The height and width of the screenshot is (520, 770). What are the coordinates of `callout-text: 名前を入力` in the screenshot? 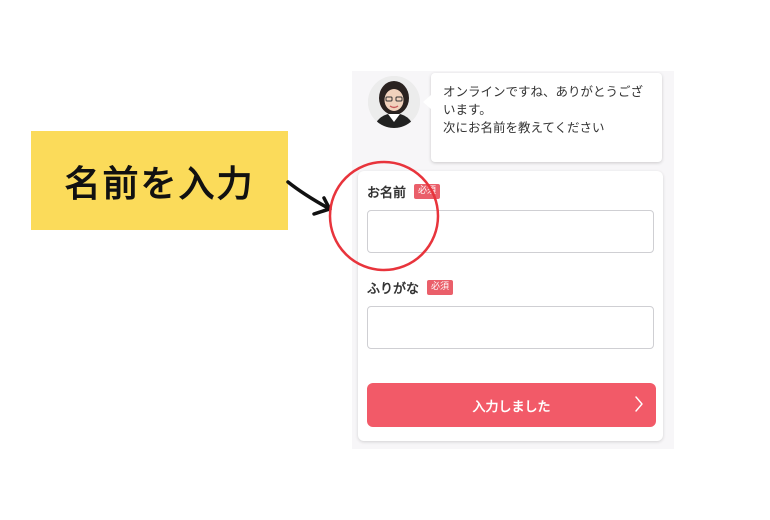 It's located at (159, 184).